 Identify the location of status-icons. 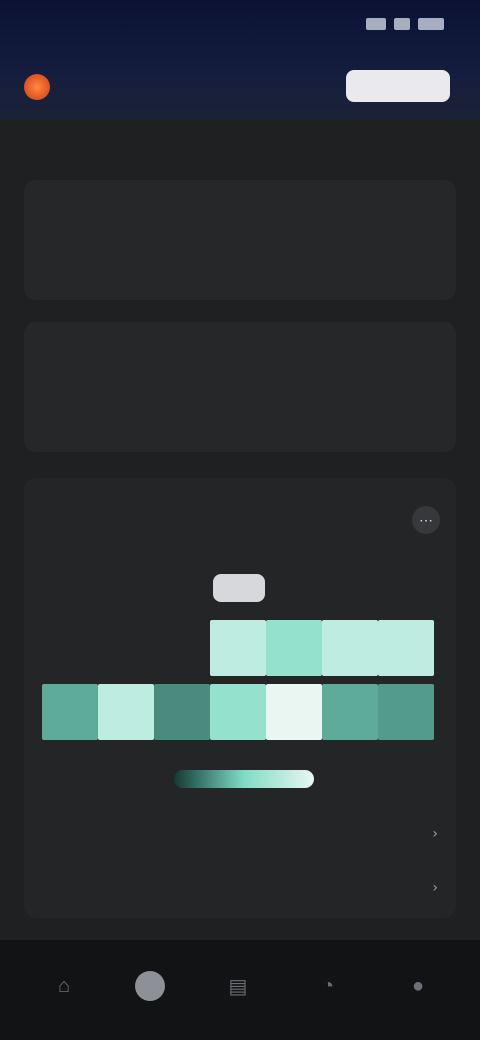
(405, 24).